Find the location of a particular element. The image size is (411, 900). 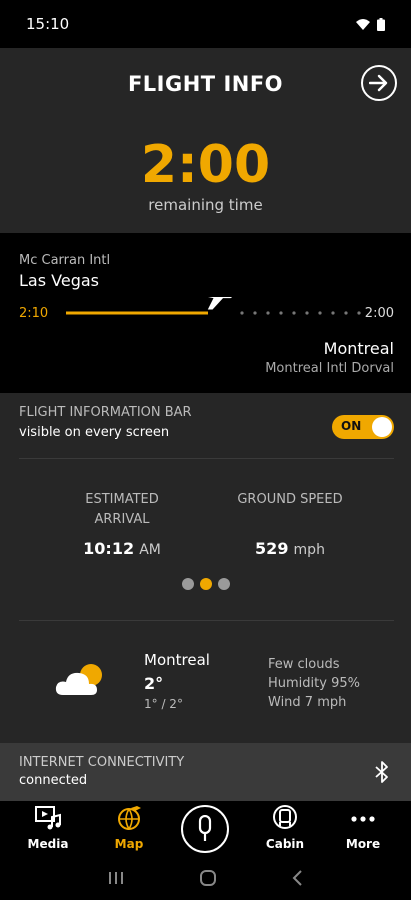

tab-cabin: Cabin is located at coordinates (285, 828).